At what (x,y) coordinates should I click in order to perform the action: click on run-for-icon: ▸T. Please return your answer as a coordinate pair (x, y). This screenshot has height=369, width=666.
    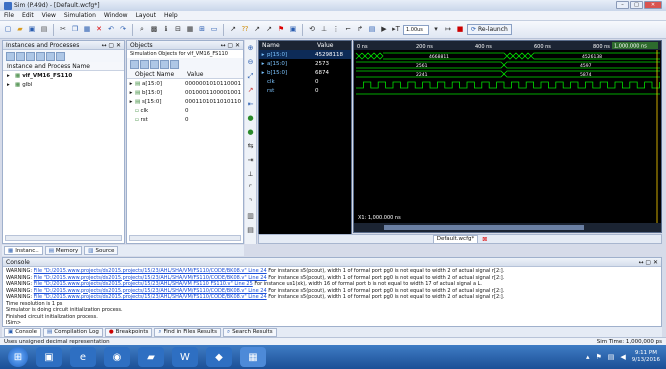
    Looking at the image, I should click on (396, 30).